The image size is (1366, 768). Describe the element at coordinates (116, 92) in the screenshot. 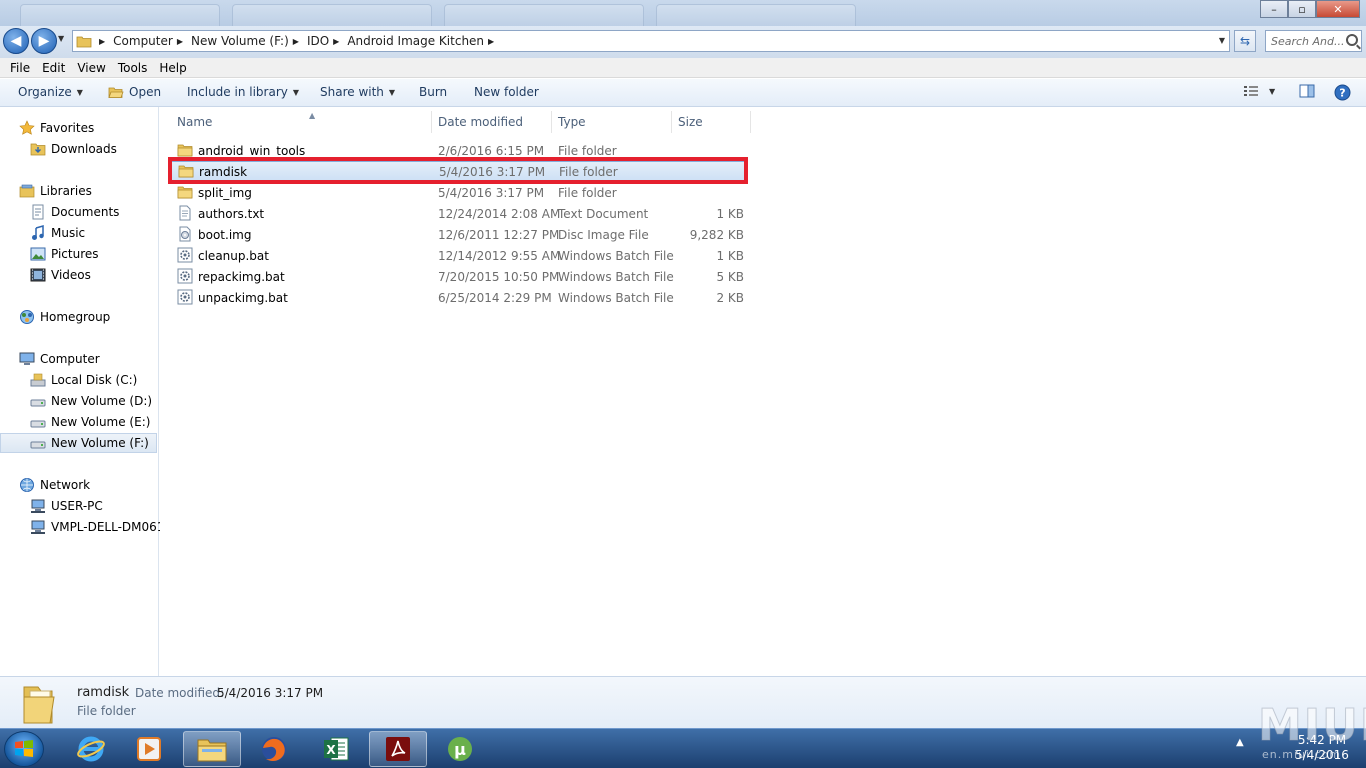

I see `open-folder-icon` at that location.